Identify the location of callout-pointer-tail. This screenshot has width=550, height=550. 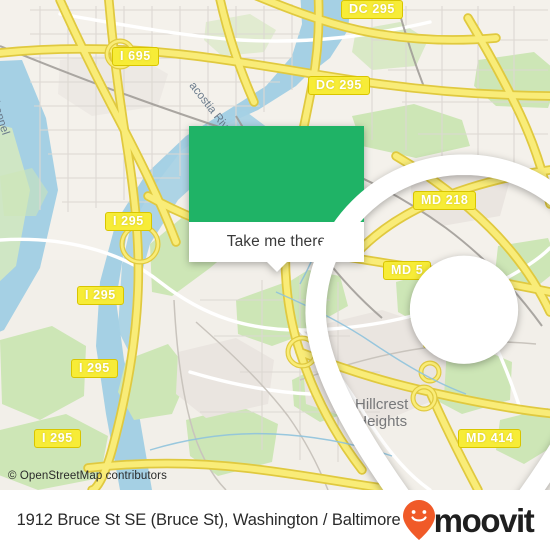
(276, 267).